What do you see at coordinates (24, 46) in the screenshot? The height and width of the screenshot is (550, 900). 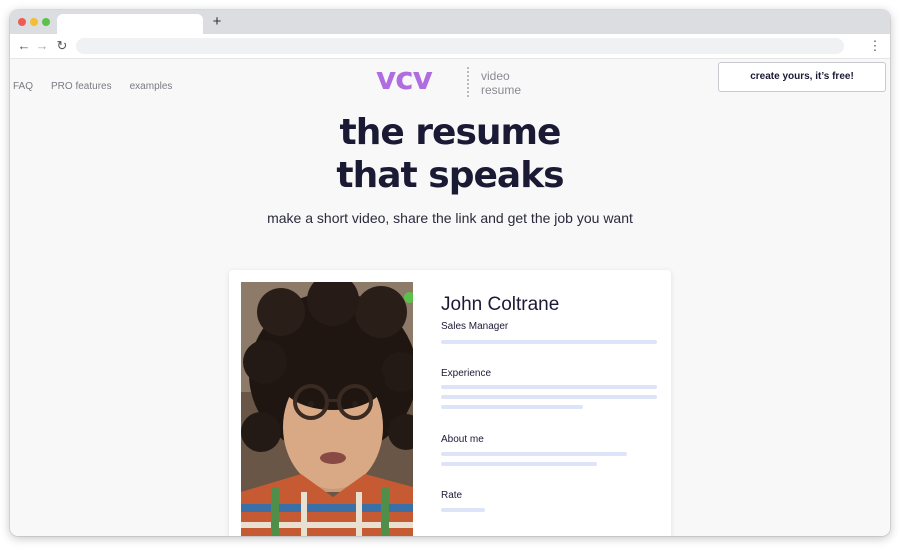 I see `back-arrow-icon: ←` at bounding box center [24, 46].